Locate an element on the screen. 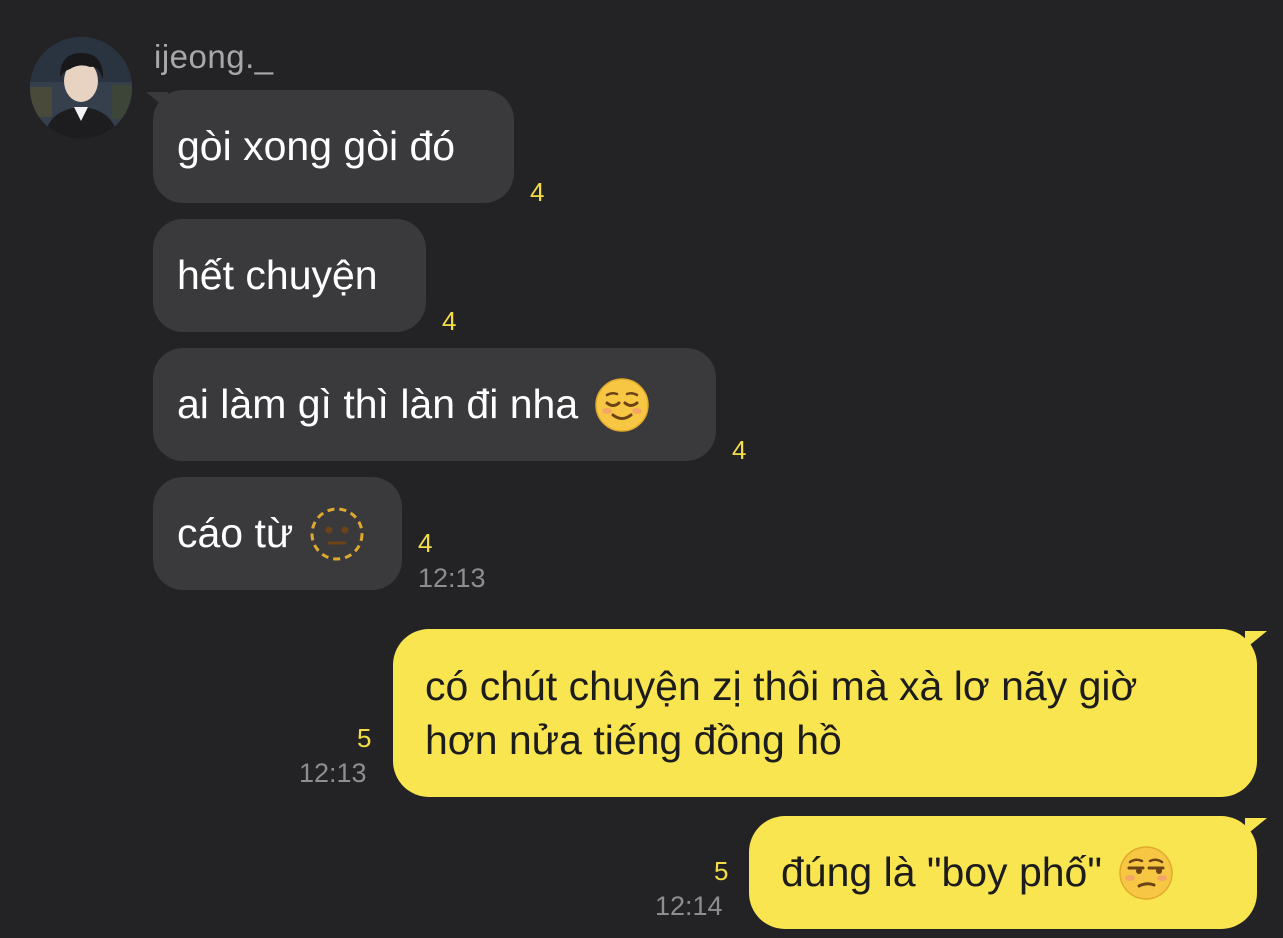 The width and height of the screenshot is (1283, 938). sender-avatar is located at coordinates (81, 88).